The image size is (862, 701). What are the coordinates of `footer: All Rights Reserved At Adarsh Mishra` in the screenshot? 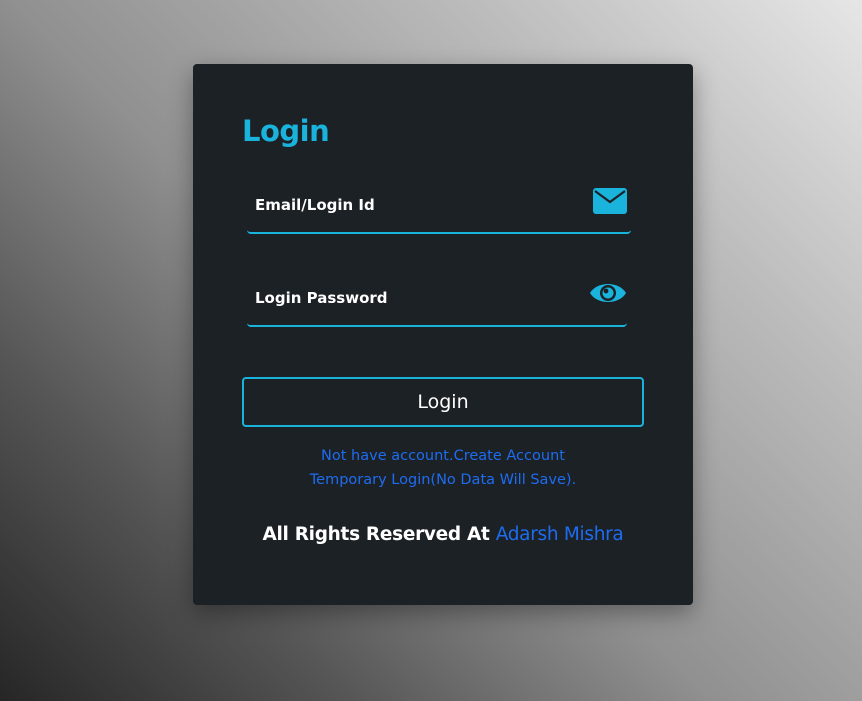 It's located at (443, 534).